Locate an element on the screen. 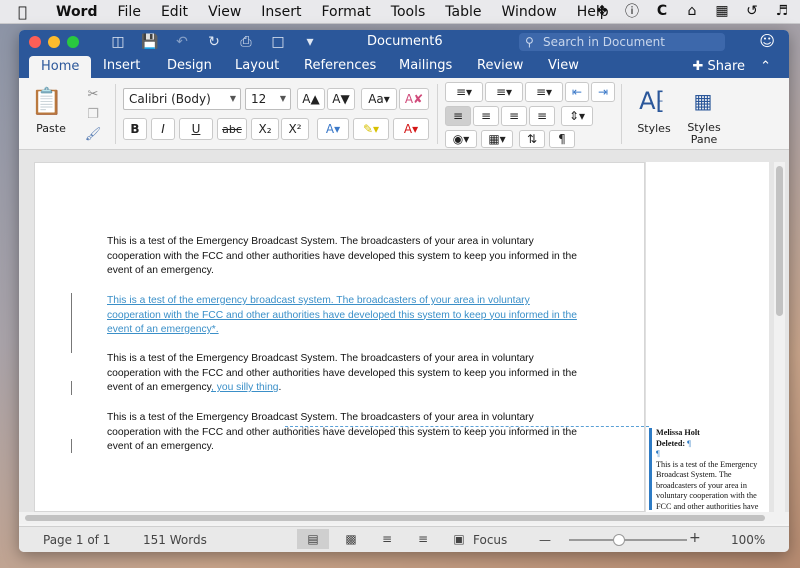  align-center-icon: ≡ is located at coordinates (486, 116).